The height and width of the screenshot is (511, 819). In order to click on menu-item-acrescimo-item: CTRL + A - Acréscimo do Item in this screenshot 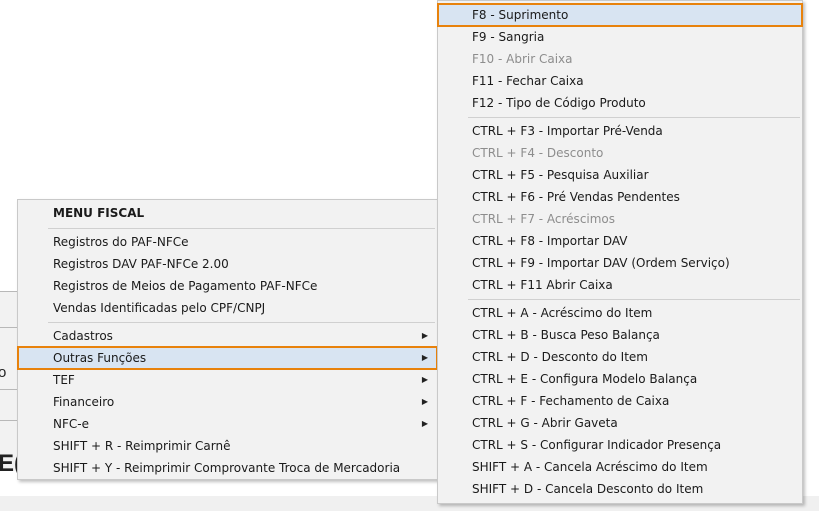, I will do `click(620, 313)`.